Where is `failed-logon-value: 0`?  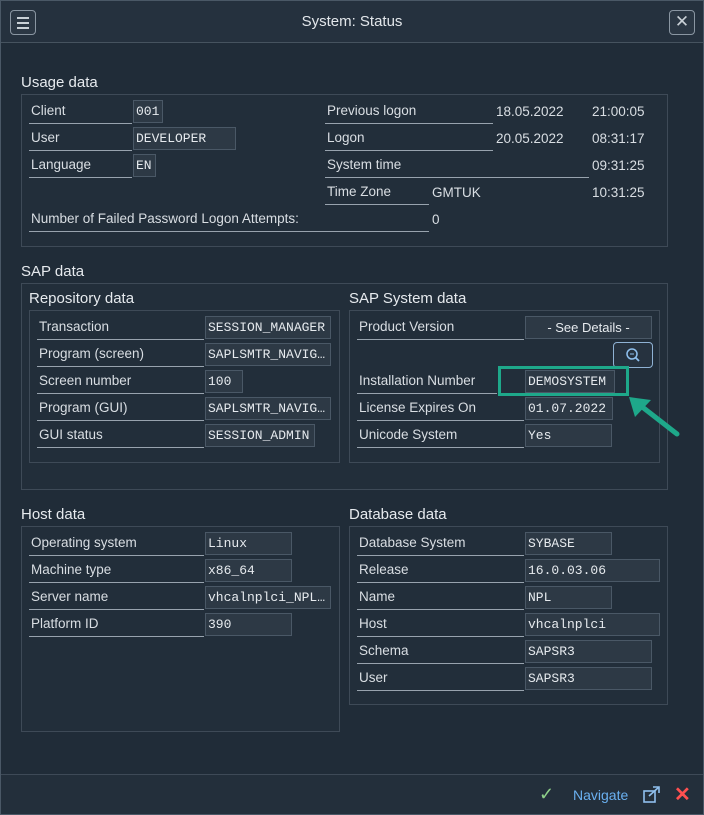 failed-logon-value: 0 is located at coordinates (436, 219).